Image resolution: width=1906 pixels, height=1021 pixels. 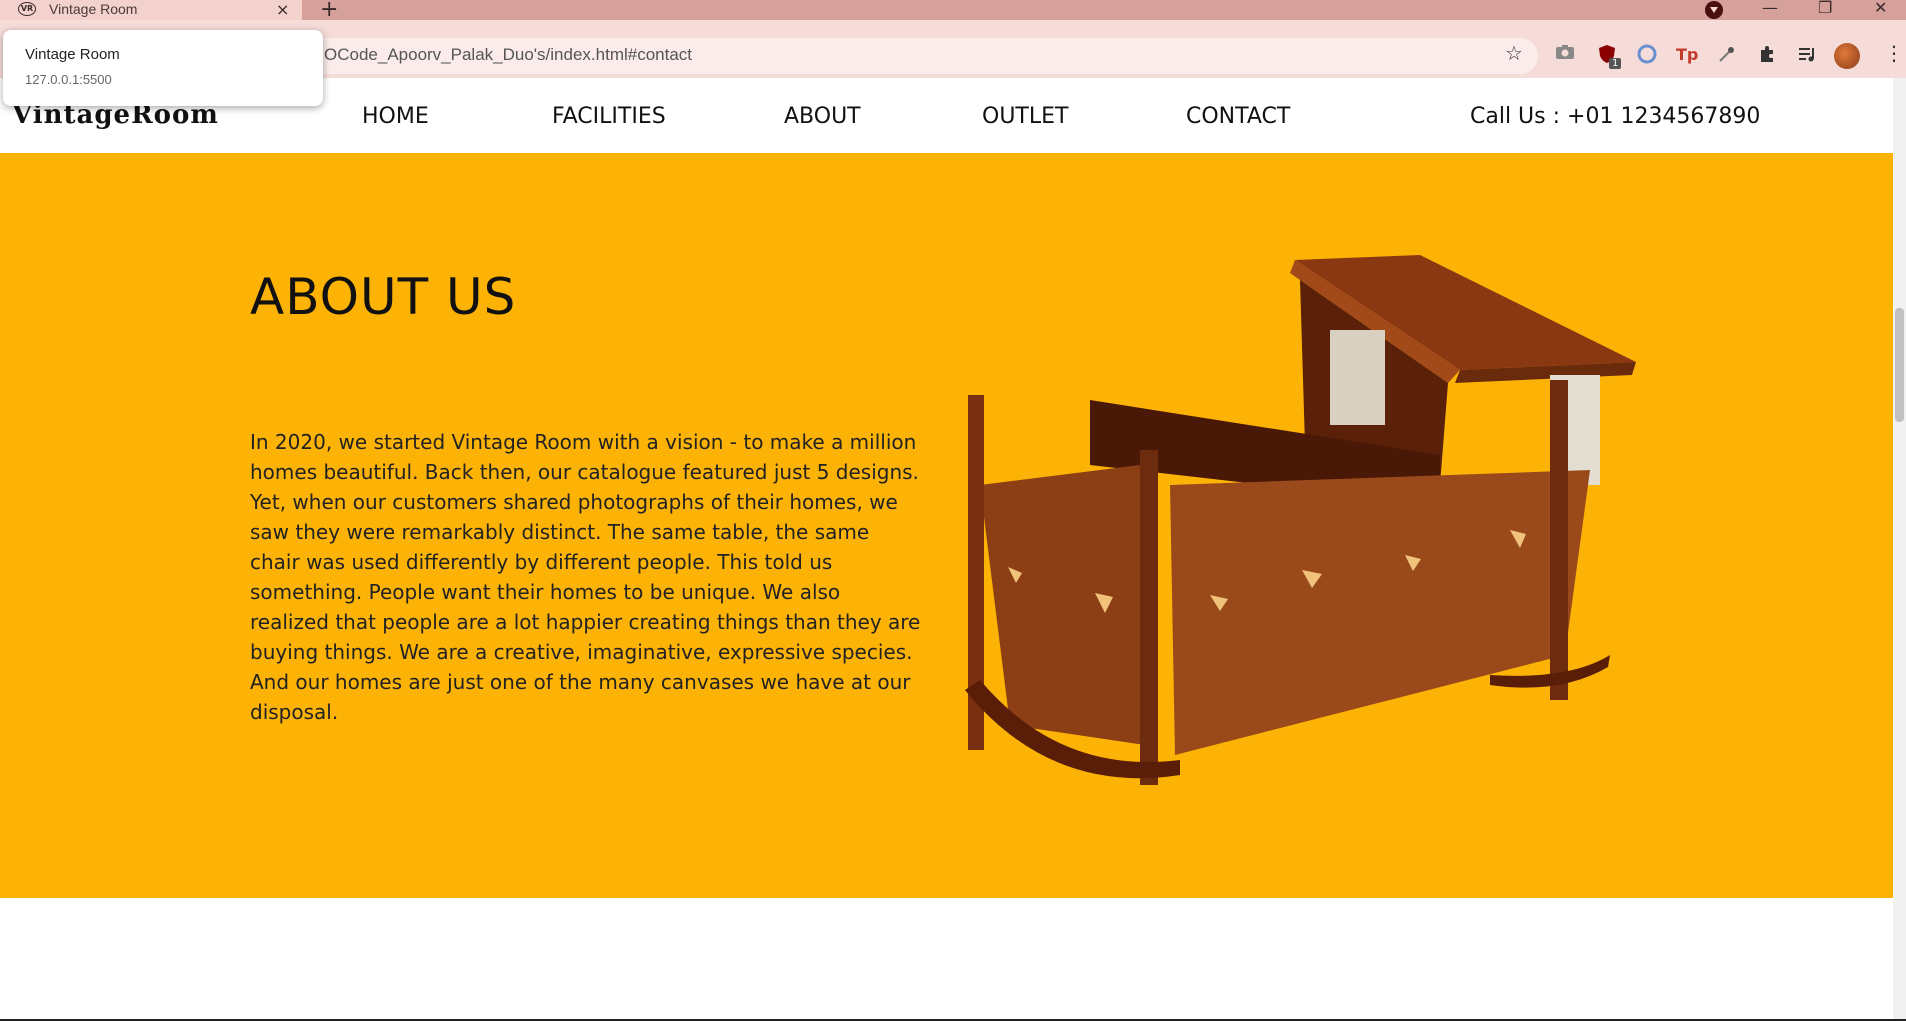 I want to click on nav-facilities: FACILITIES, so click(x=609, y=116).